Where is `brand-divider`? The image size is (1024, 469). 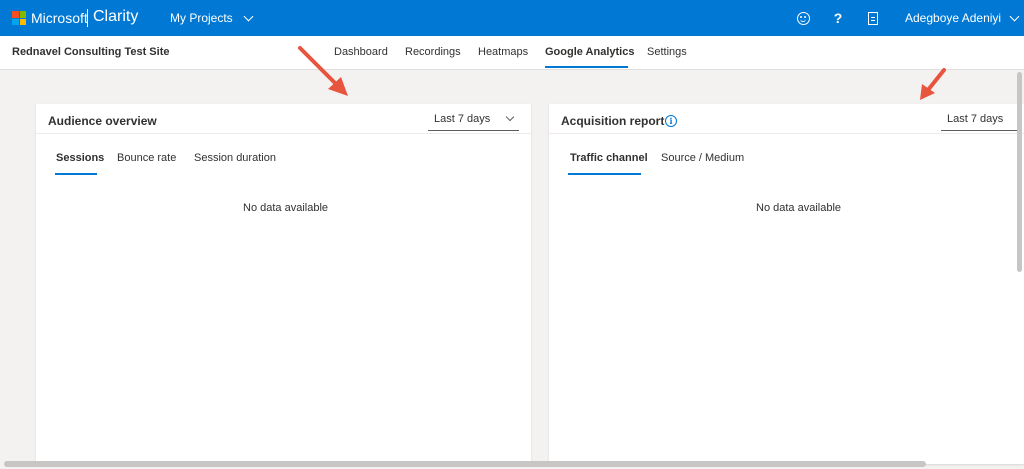
brand-divider is located at coordinates (87, 18).